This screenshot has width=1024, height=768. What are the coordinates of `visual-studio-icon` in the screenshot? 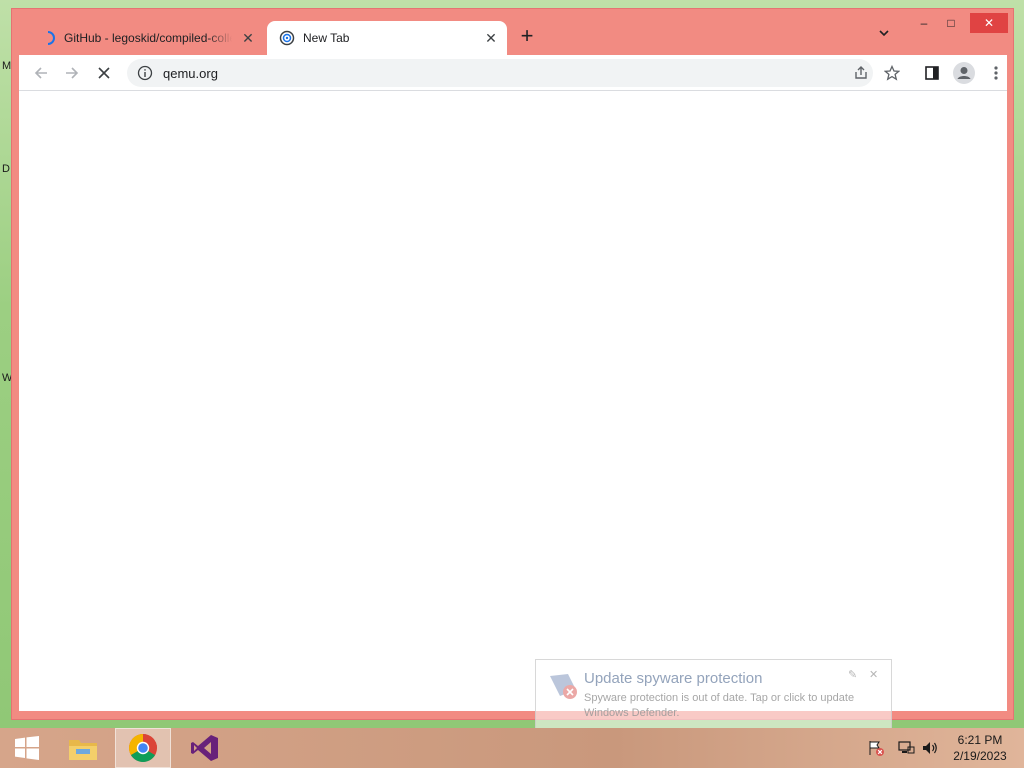 It's located at (204, 748).